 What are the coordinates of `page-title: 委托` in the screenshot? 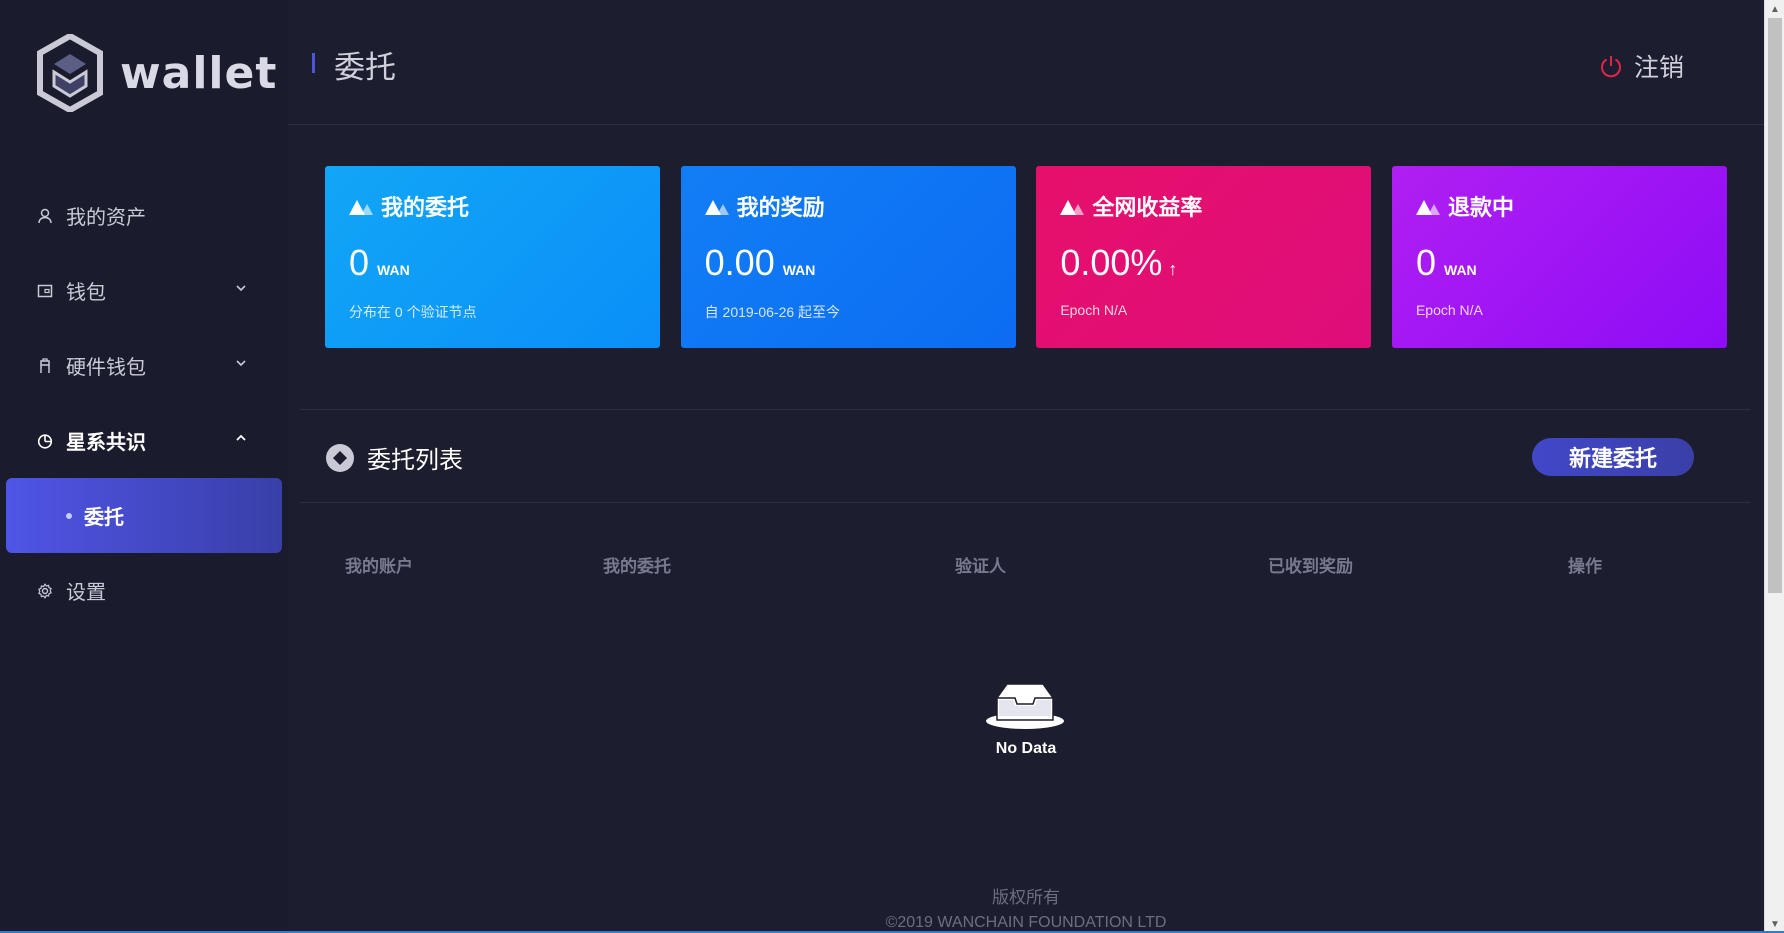 It's located at (365, 67).